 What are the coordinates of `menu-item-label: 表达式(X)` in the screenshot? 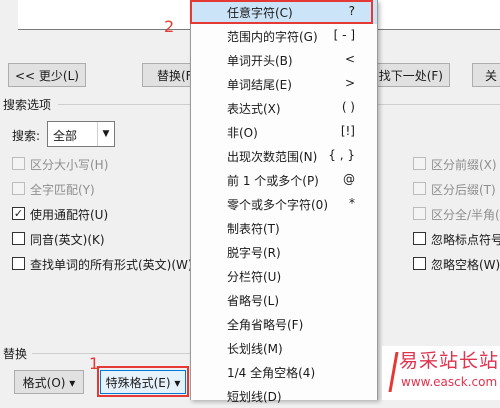 It's located at (254, 109).